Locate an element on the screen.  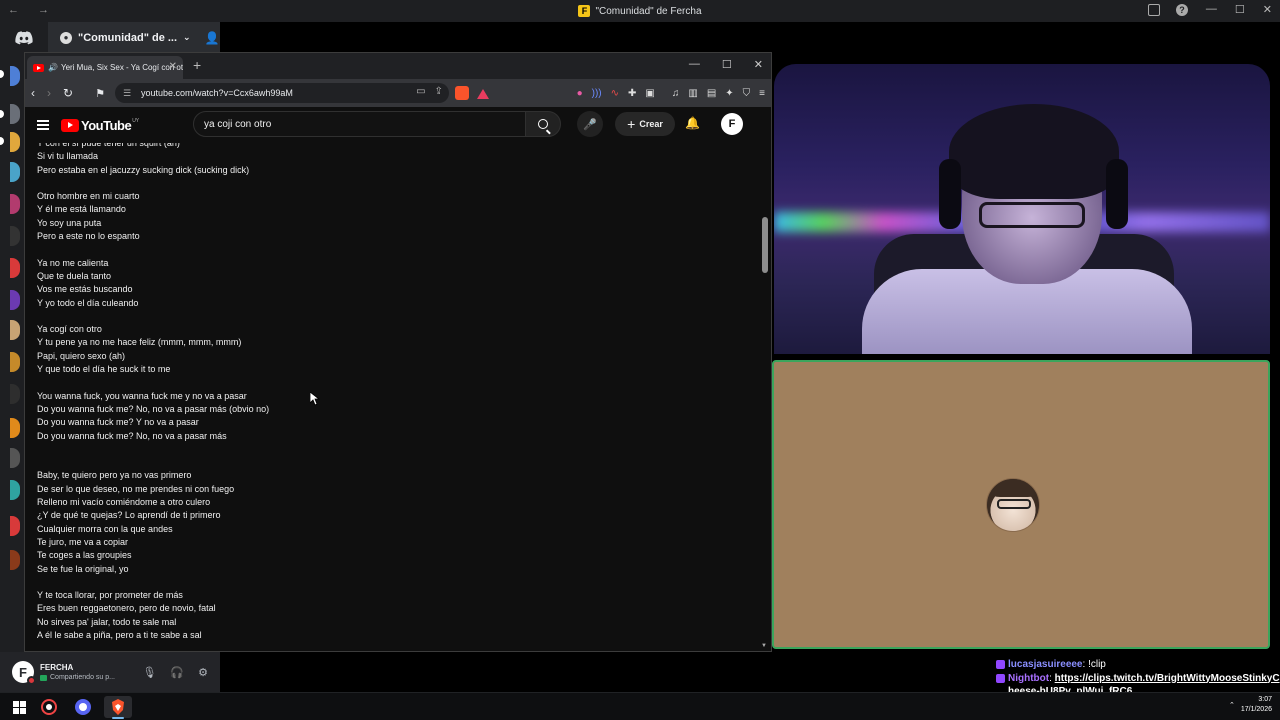
extension-icon: ● is located at coordinates (580, 93).